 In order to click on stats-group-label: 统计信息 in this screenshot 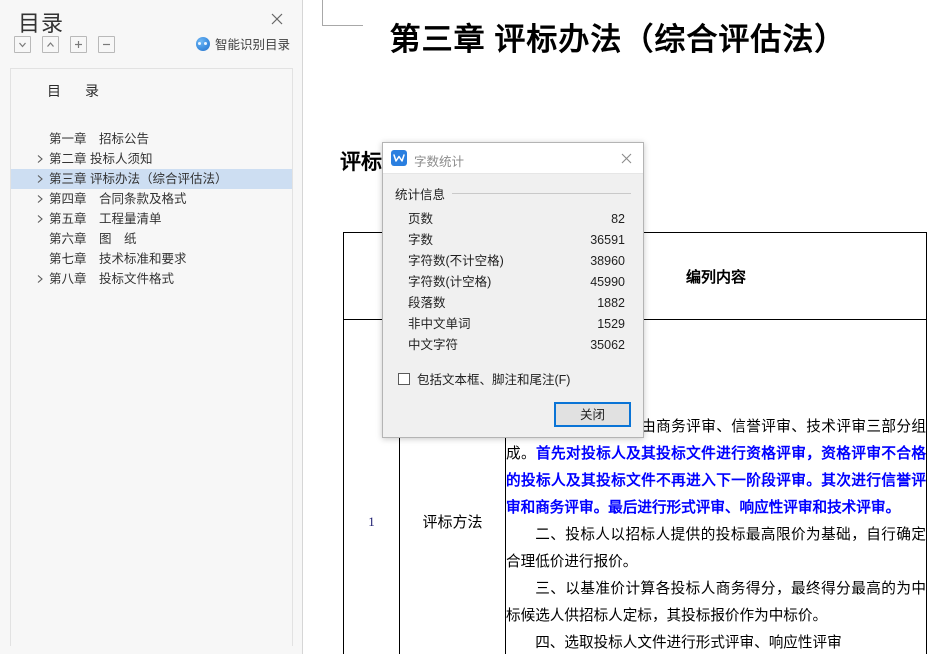, I will do `click(420, 195)`.